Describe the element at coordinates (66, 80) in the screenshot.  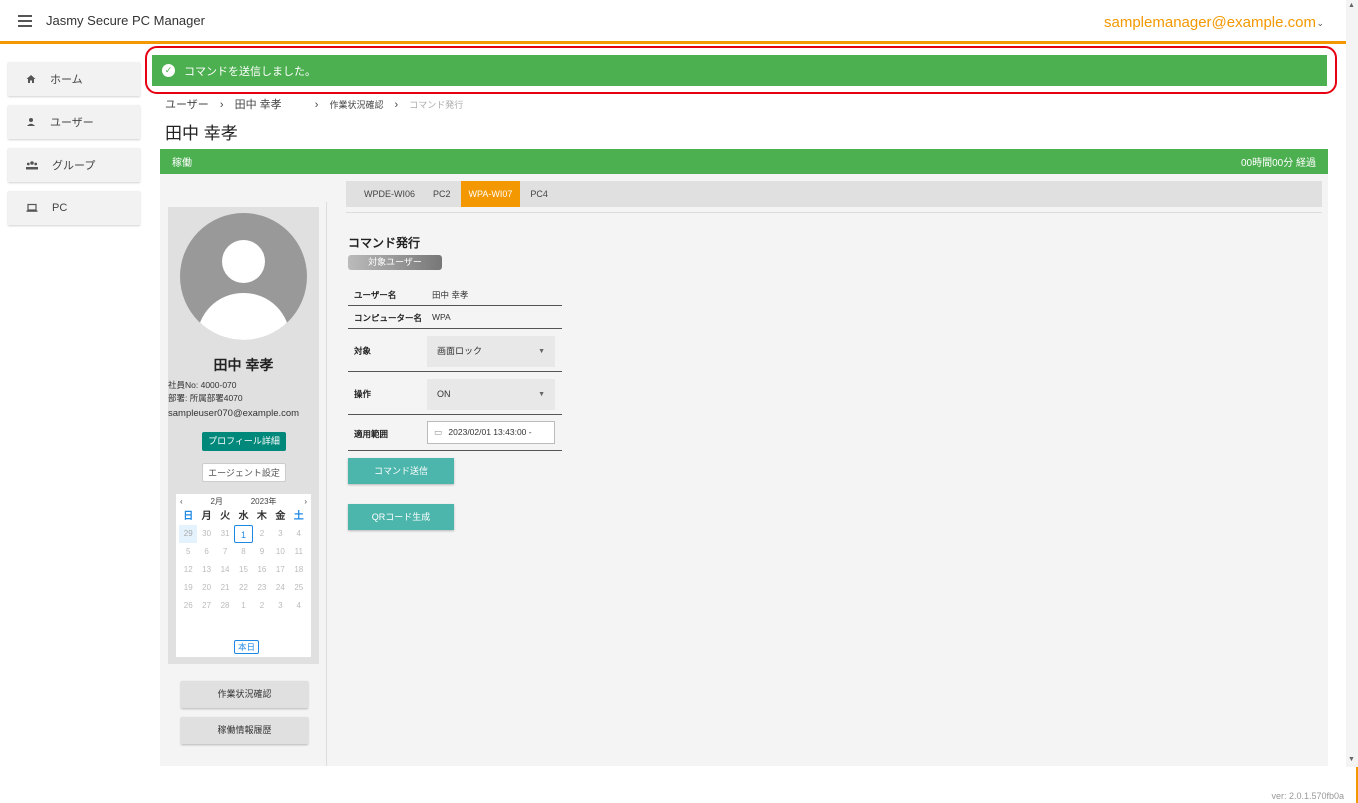
I see `sidebar-item-label: ホーム` at that location.